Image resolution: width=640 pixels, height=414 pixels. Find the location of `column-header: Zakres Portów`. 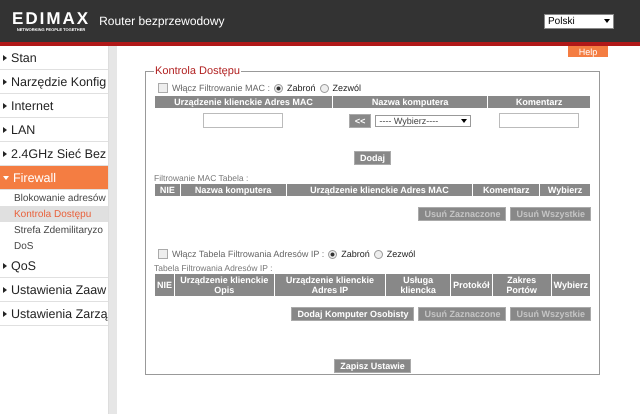

column-header: Zakres Portów is located at coordinates (521, 285).